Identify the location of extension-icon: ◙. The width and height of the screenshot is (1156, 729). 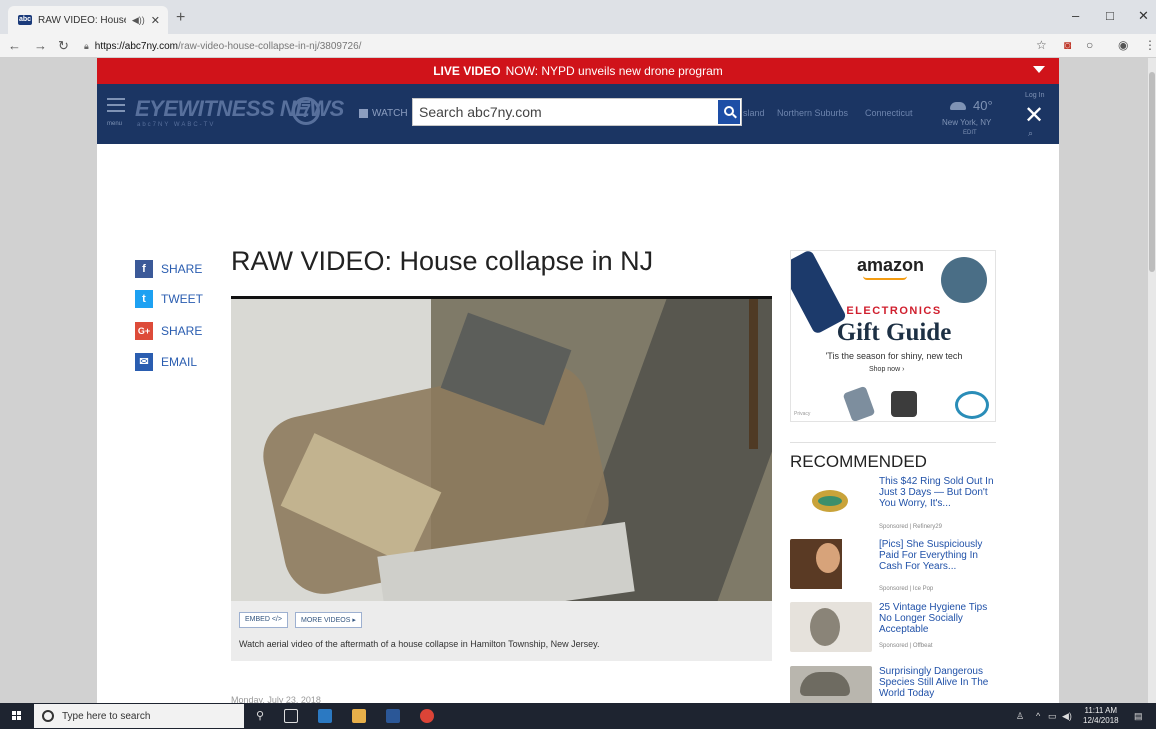
(1067, 45).